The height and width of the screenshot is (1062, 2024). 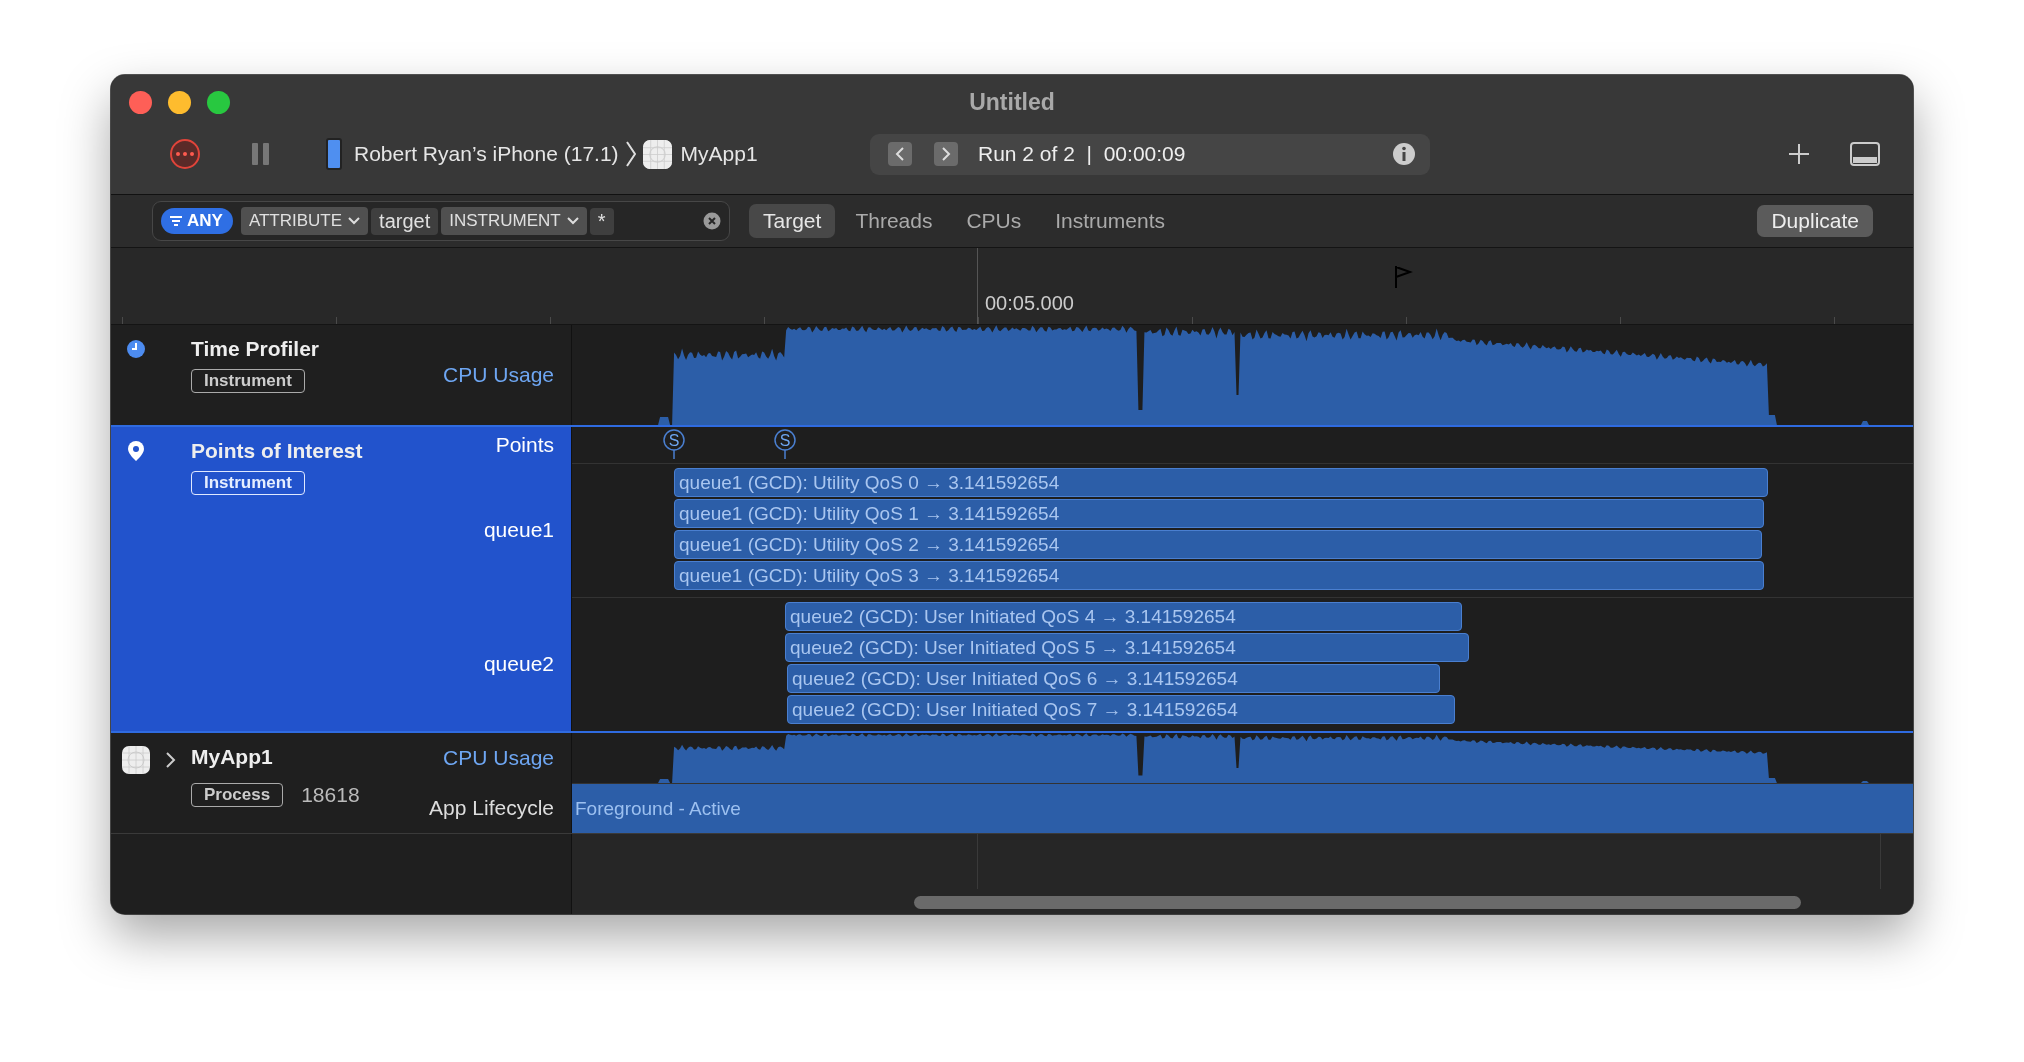 I want to click on scope-tab: Target, so click(x=792, y=221).